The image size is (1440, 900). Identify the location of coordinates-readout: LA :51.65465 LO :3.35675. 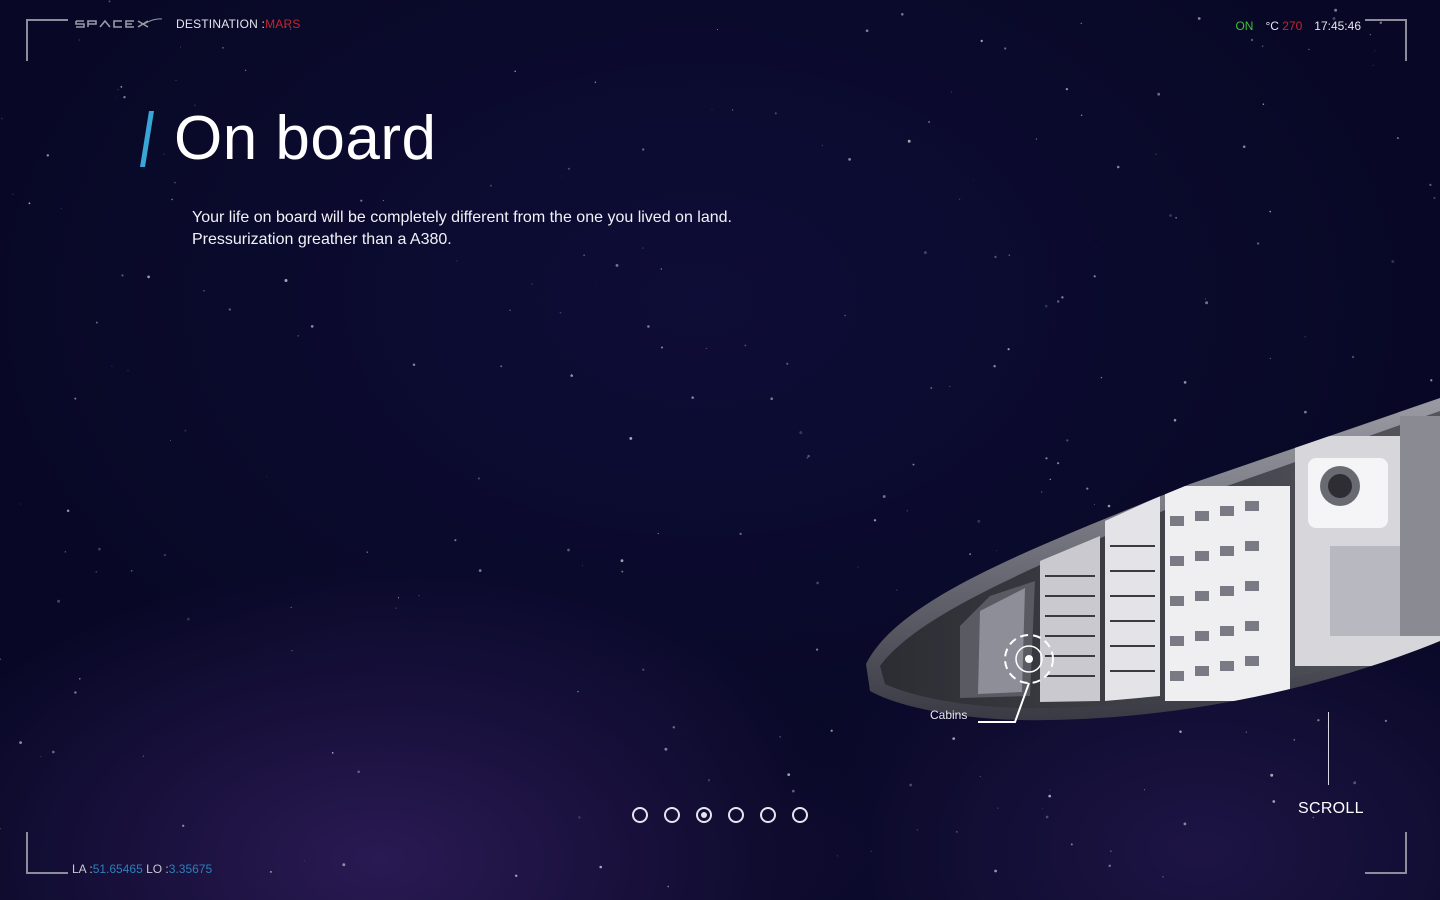
(142, 869).